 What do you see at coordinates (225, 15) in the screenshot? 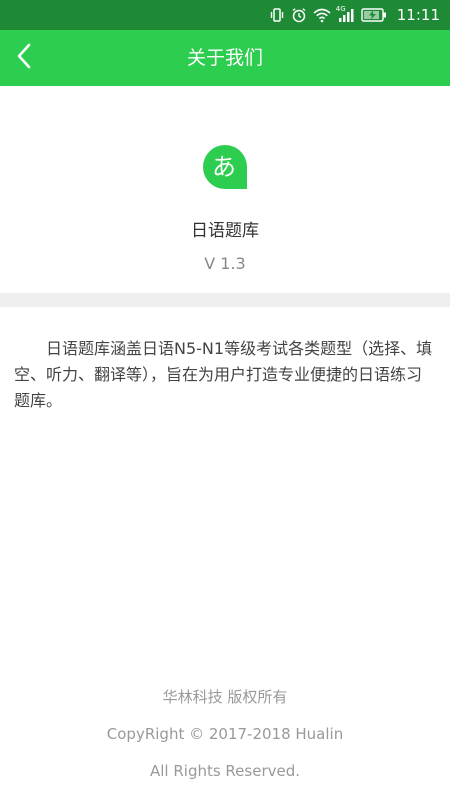
I see `status-bar: 4G 11:11` at bounding box center [225, 15].